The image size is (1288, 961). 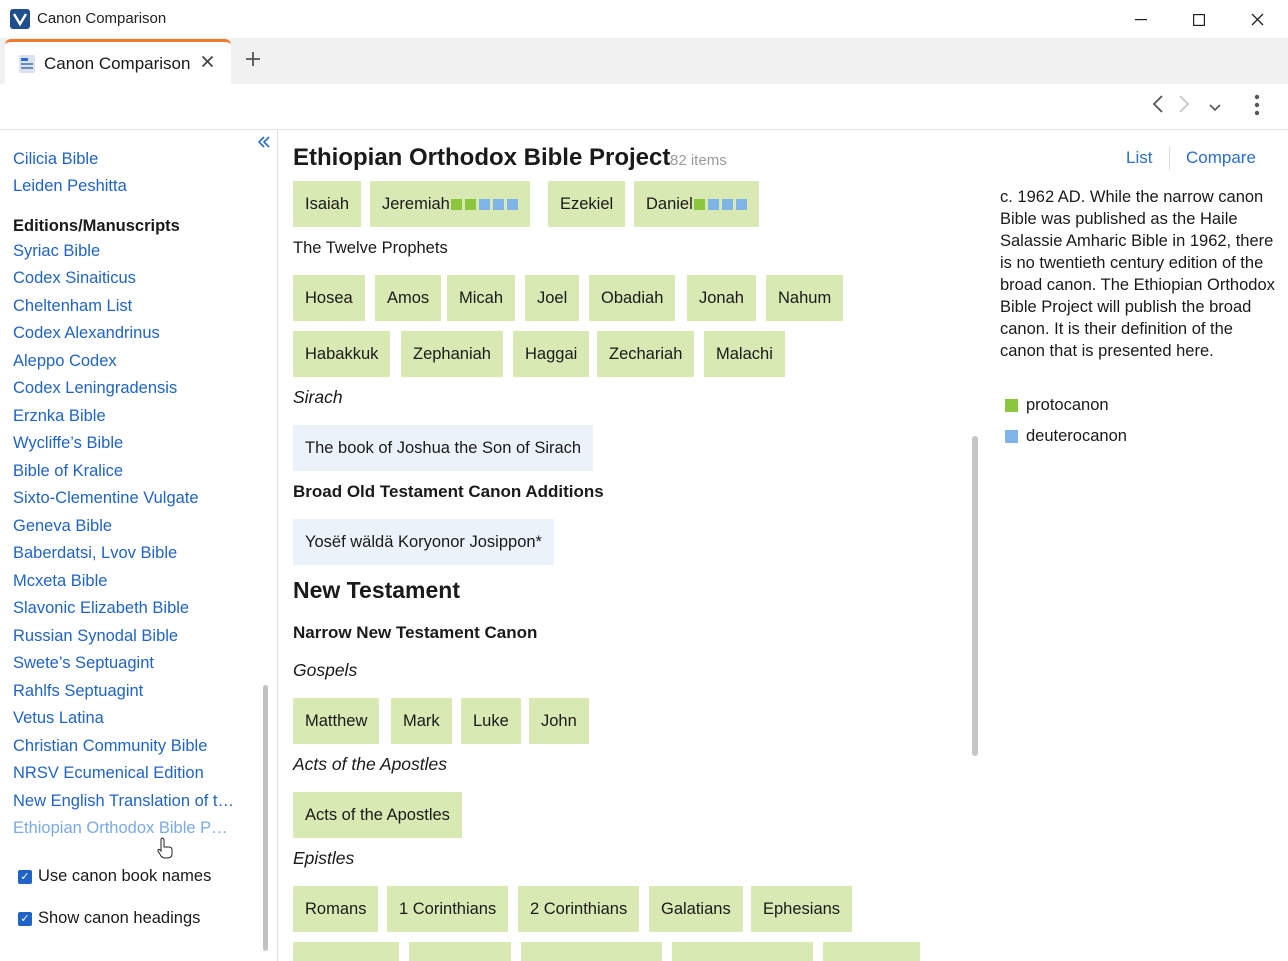 I want to click on history-dropdown-icon, so click(x=1215, y=107).